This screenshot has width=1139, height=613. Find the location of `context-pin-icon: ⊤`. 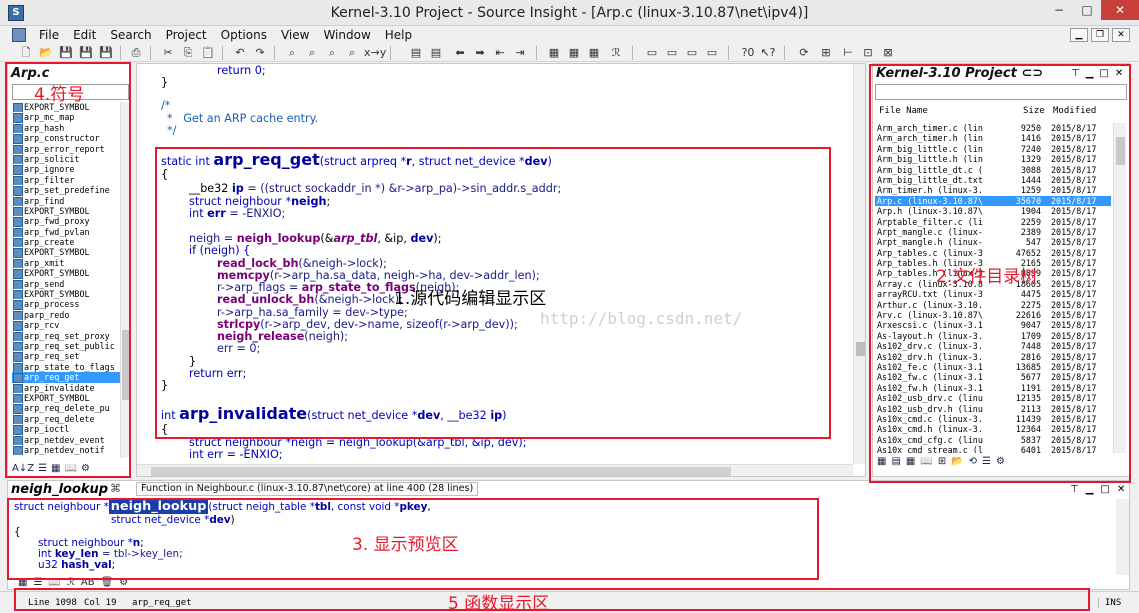

context-pin-icon: ⊤ is located at coordinates (1074, 489).